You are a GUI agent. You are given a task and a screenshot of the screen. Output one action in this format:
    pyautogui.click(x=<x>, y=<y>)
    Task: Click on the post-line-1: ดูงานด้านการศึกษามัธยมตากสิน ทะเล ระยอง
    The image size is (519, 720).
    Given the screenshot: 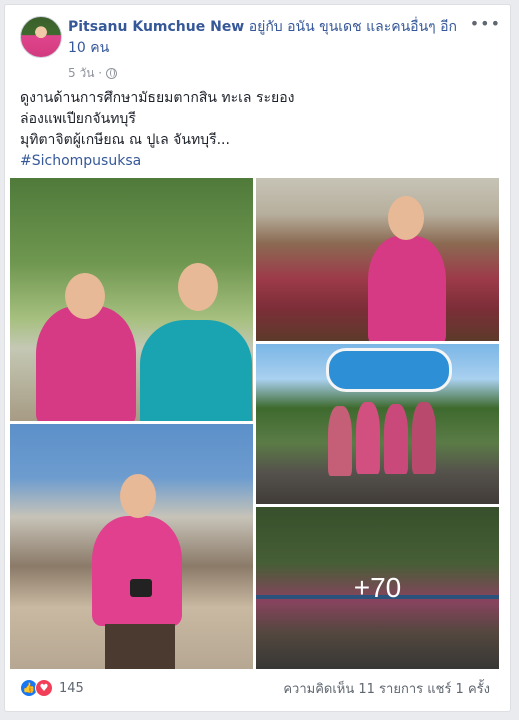 What is the action you would take?
    pyautogui.click(x=157, y=98)
    